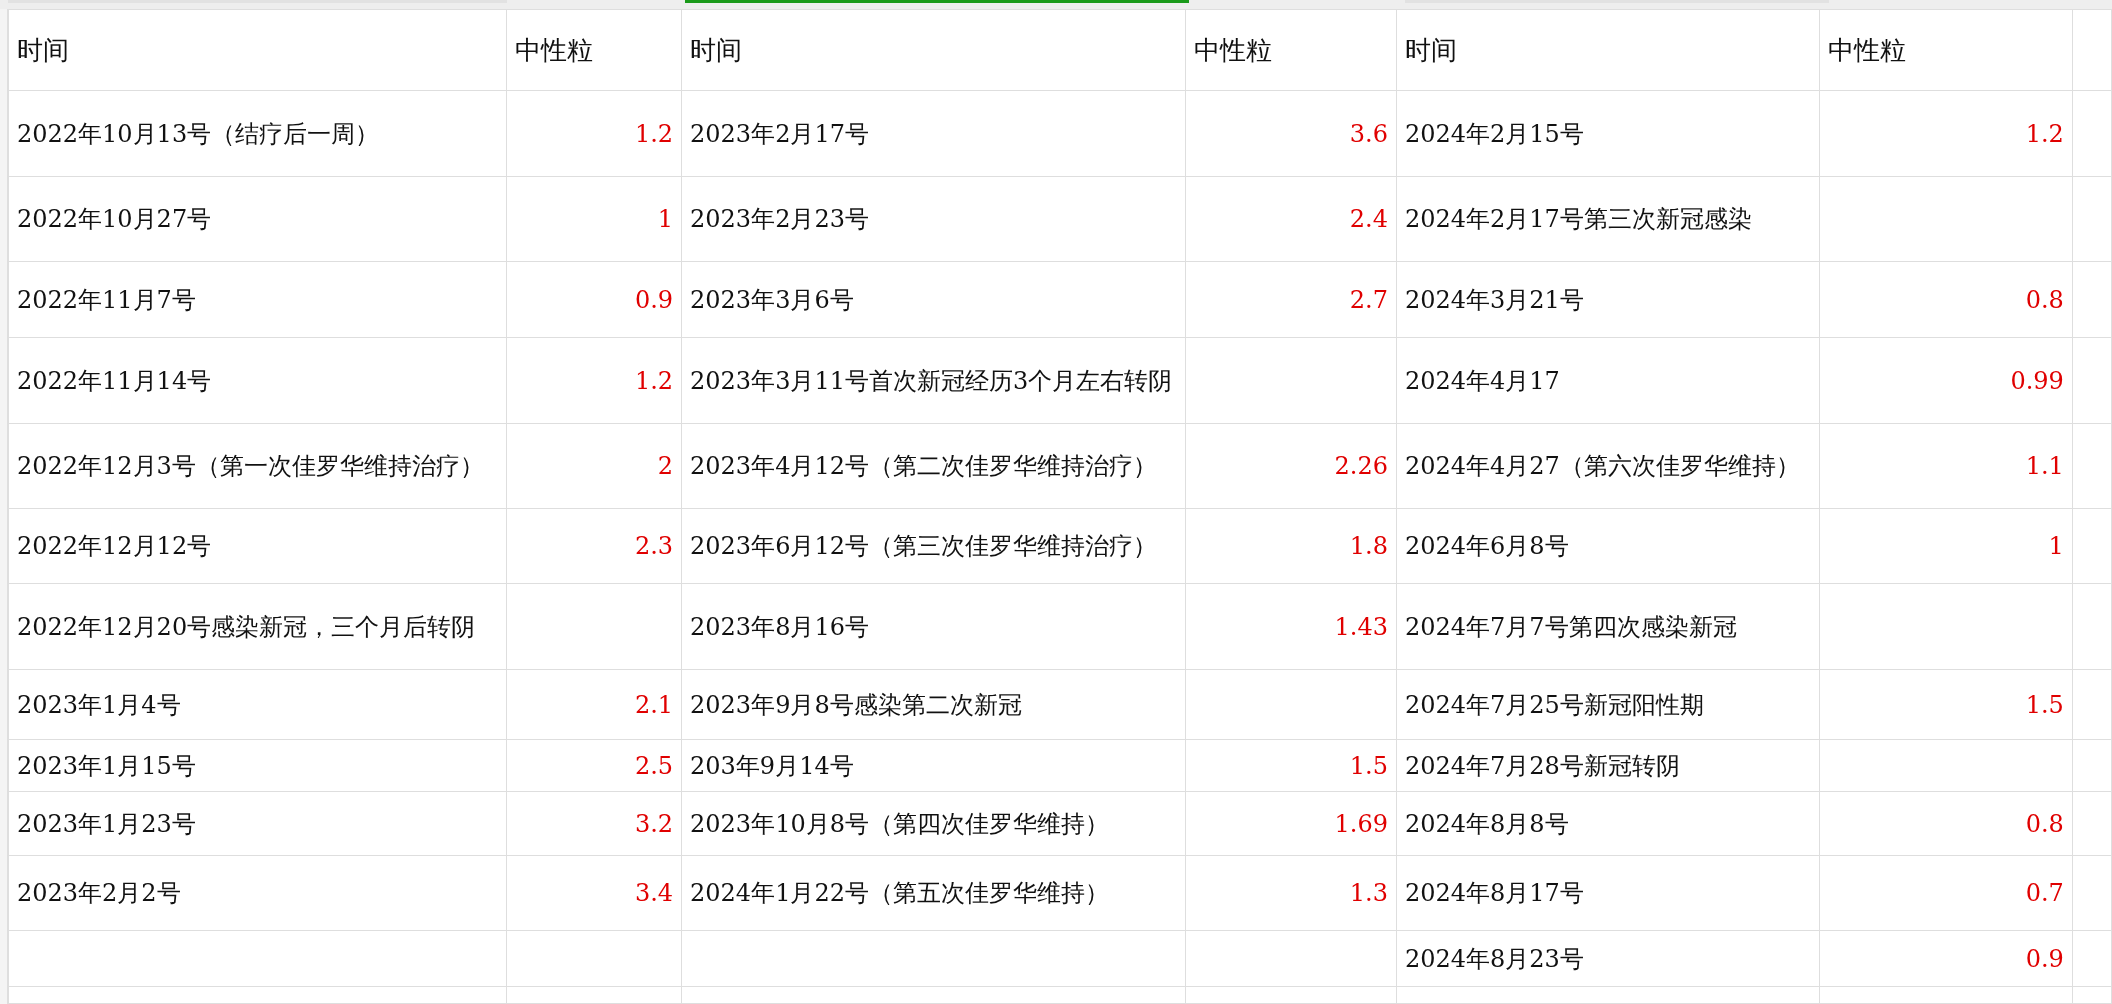 This screenshot has width=2112, height=1004. Describe the element at coordinates (1291, 299) in the screenshot. I see `value-cell: 2.7` at that location.